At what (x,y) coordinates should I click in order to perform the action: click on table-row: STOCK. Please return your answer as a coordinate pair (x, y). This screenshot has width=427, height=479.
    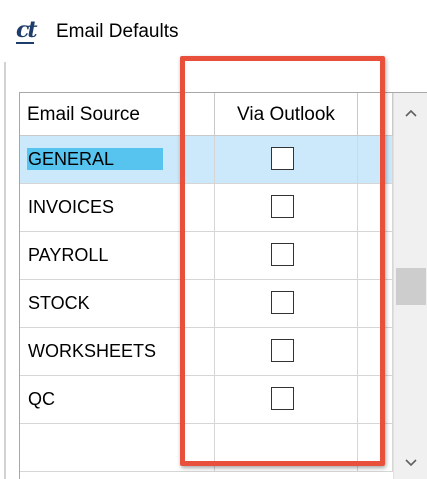
    Looking at the image, I should click on (206, 304).